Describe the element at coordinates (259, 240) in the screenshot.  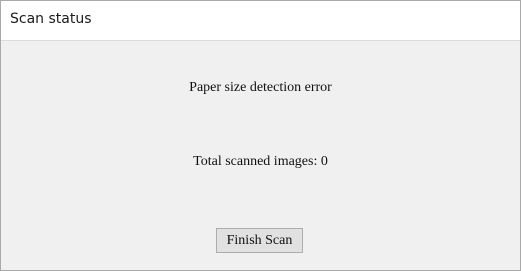
I see `finish-scan-button: Finish Scan` at that location.